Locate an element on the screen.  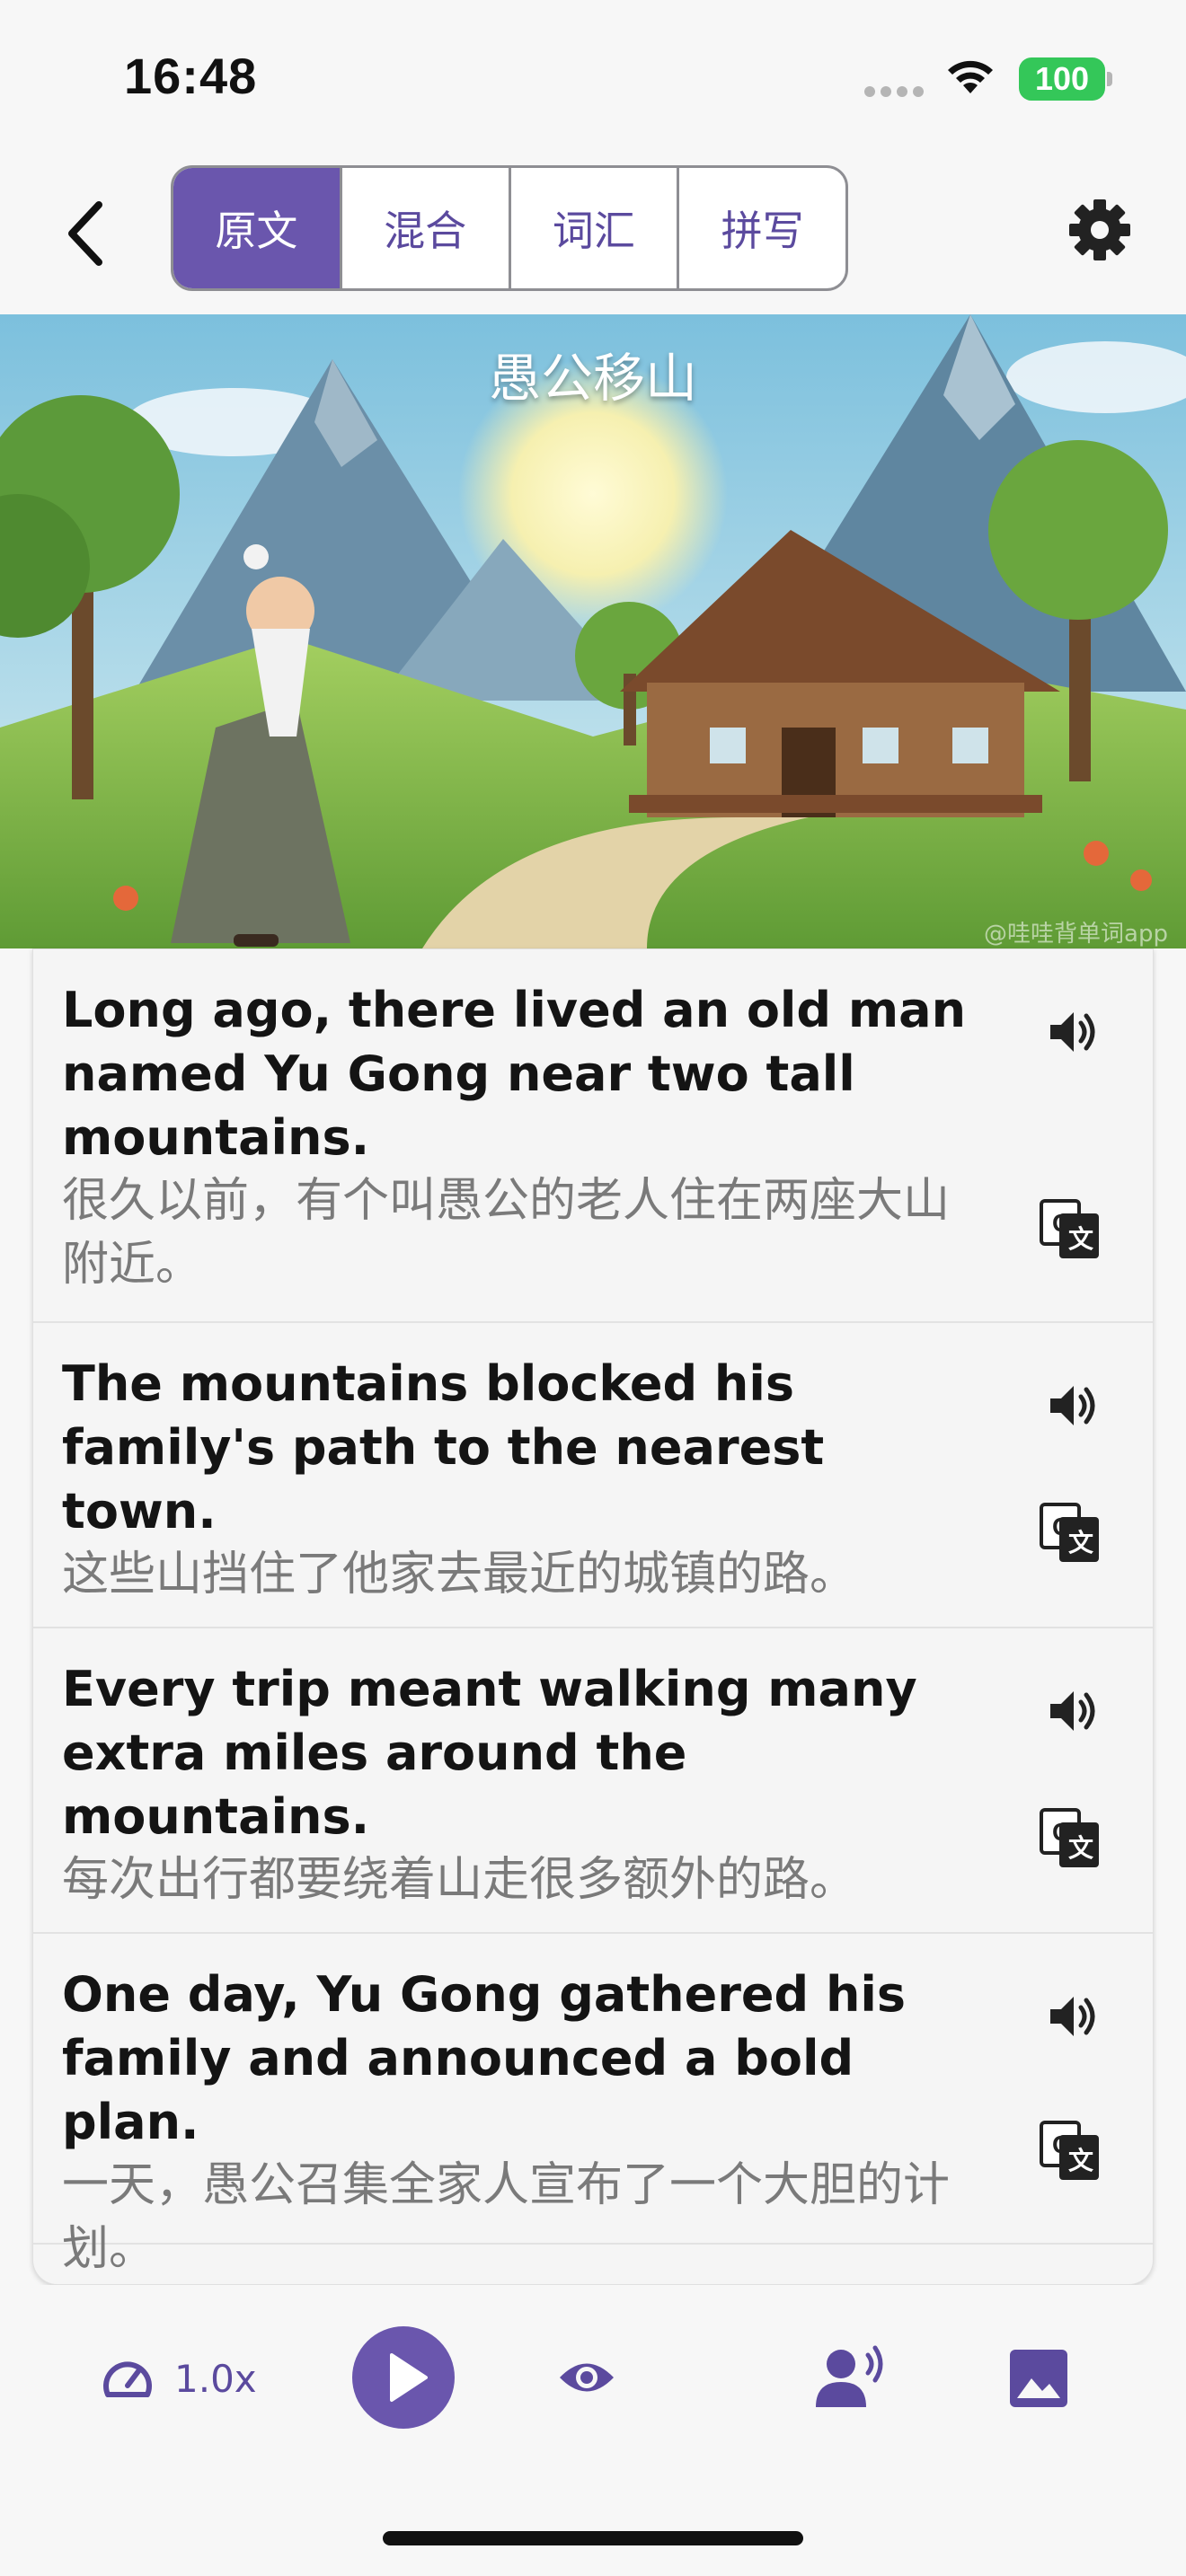
back-button is located at coordinates (85, 233).